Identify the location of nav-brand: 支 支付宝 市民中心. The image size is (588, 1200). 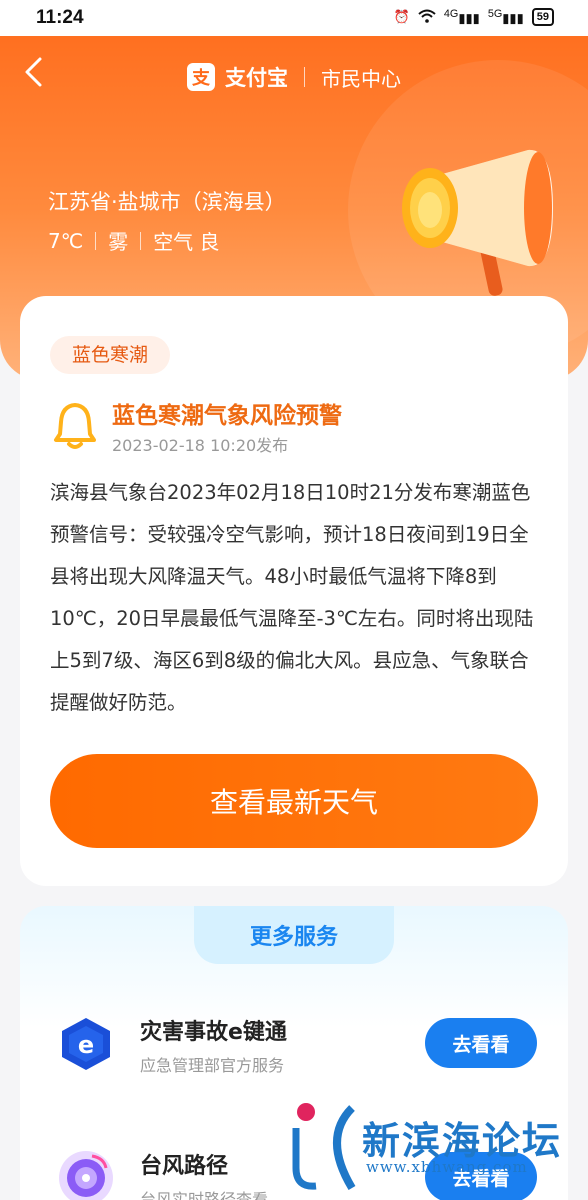
(294, 77).